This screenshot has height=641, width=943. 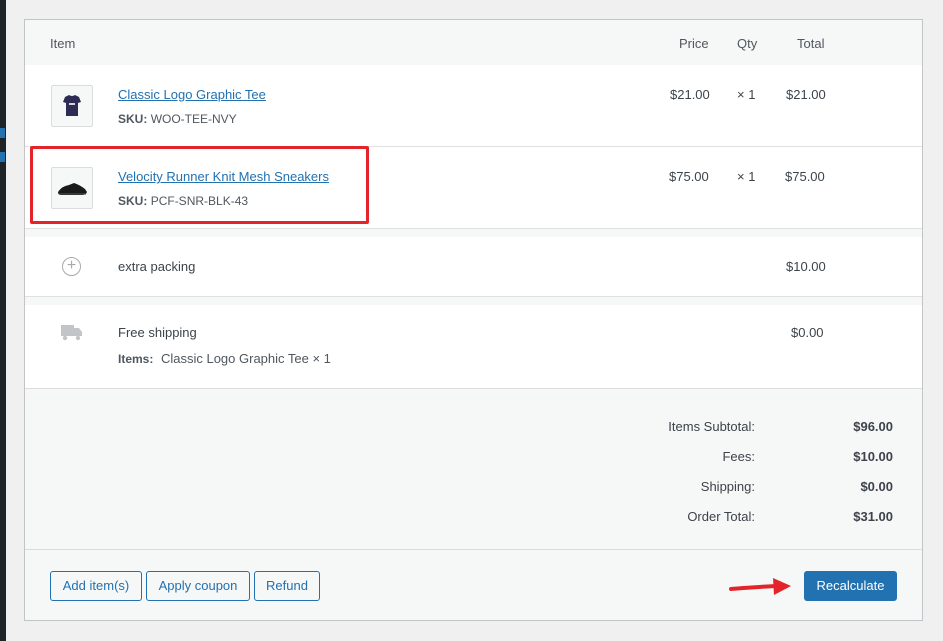 What do you see at coordinates (473, 42) in the screenshot?
I see `table-header: Item Price Qty Total` at bounding box center [473, 42].